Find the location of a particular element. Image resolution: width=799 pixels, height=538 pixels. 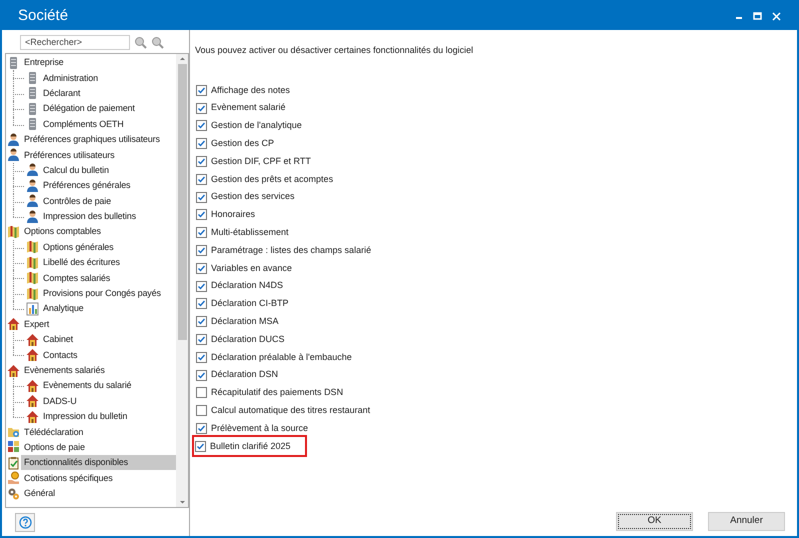

feature-label: Prélèvement à la source is located at coordinates (259, 428).